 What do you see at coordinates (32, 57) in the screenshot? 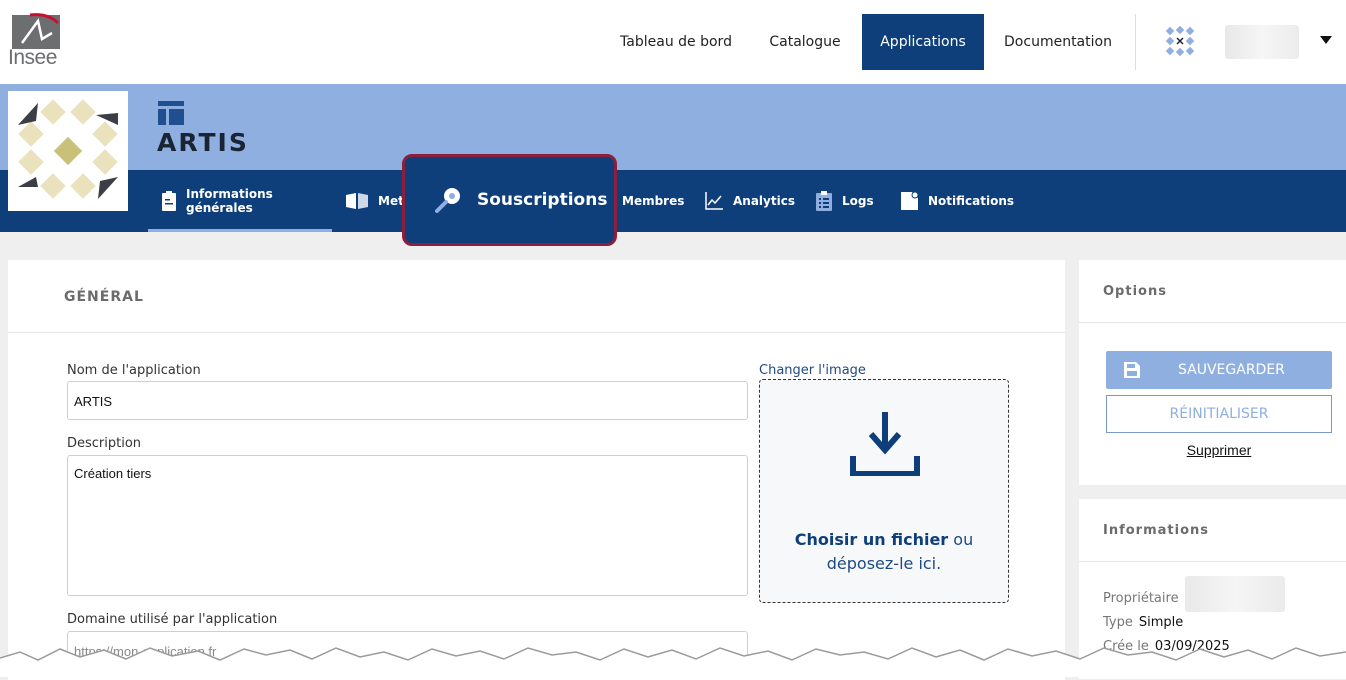
I see `logo-text: Insee` at bounding box center [32, 57].